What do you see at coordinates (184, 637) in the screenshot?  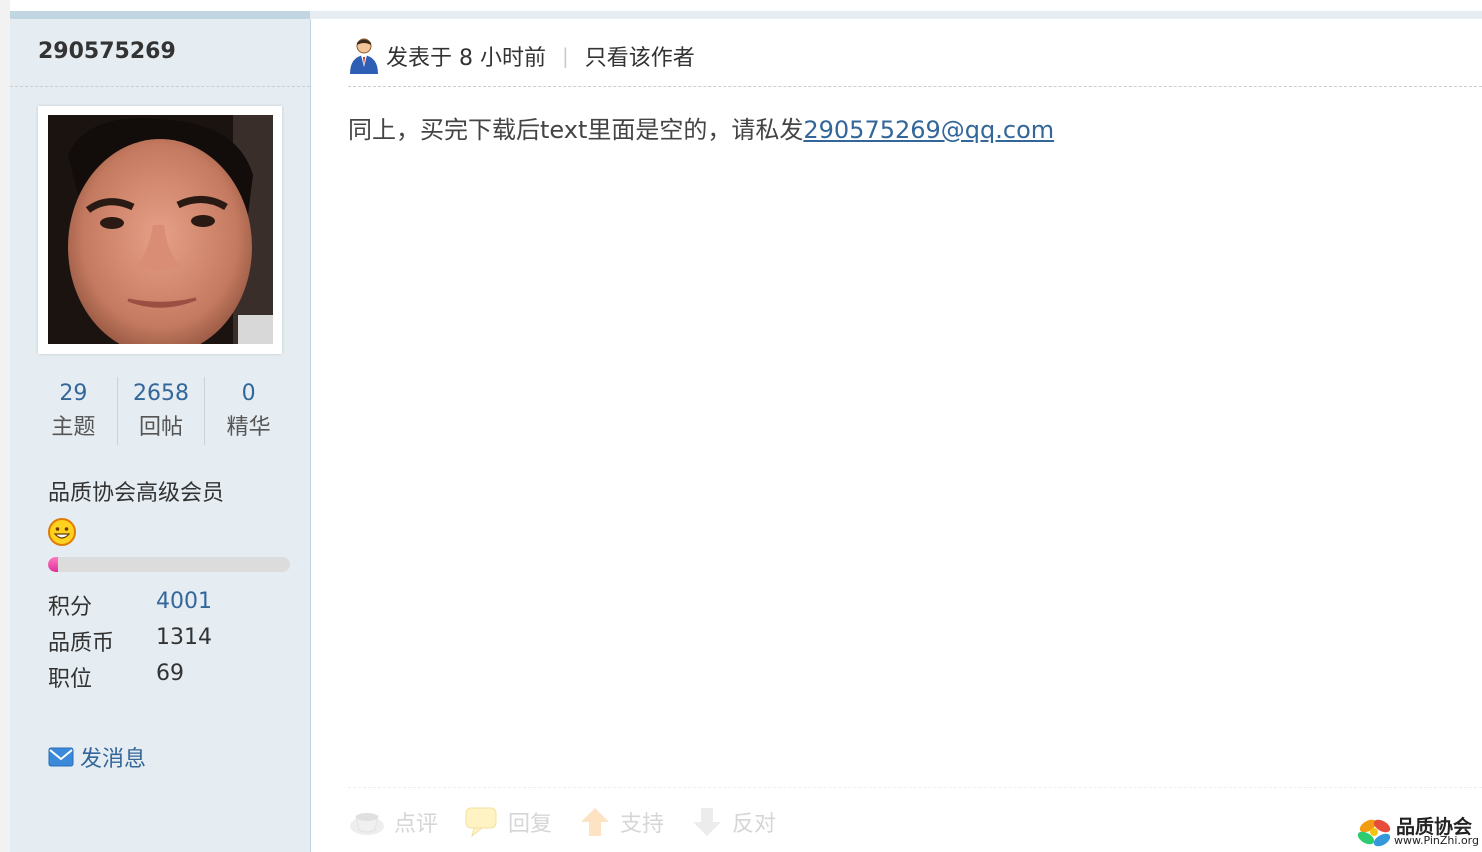 I see `info-coins-value: 1314` at bounding box center [184, 637].